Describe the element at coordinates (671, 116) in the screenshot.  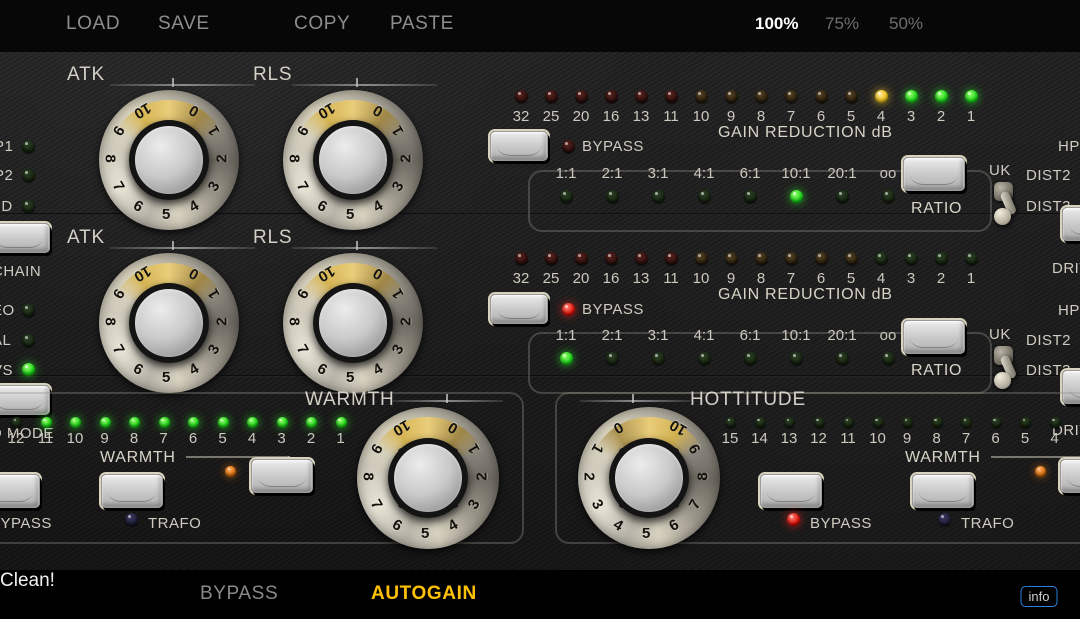
I see `meter-scale-number: 11` at that location.